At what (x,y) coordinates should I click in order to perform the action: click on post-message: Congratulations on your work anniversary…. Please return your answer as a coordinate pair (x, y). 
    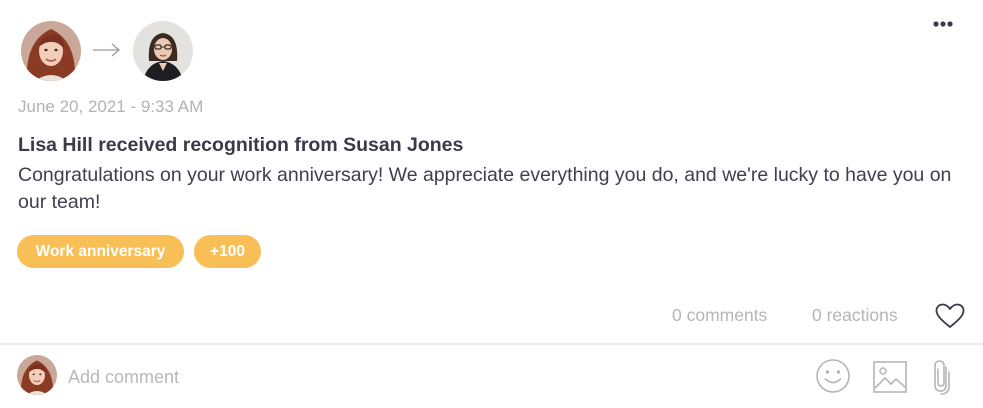
    Looking at the image, I should click on (485, 188).